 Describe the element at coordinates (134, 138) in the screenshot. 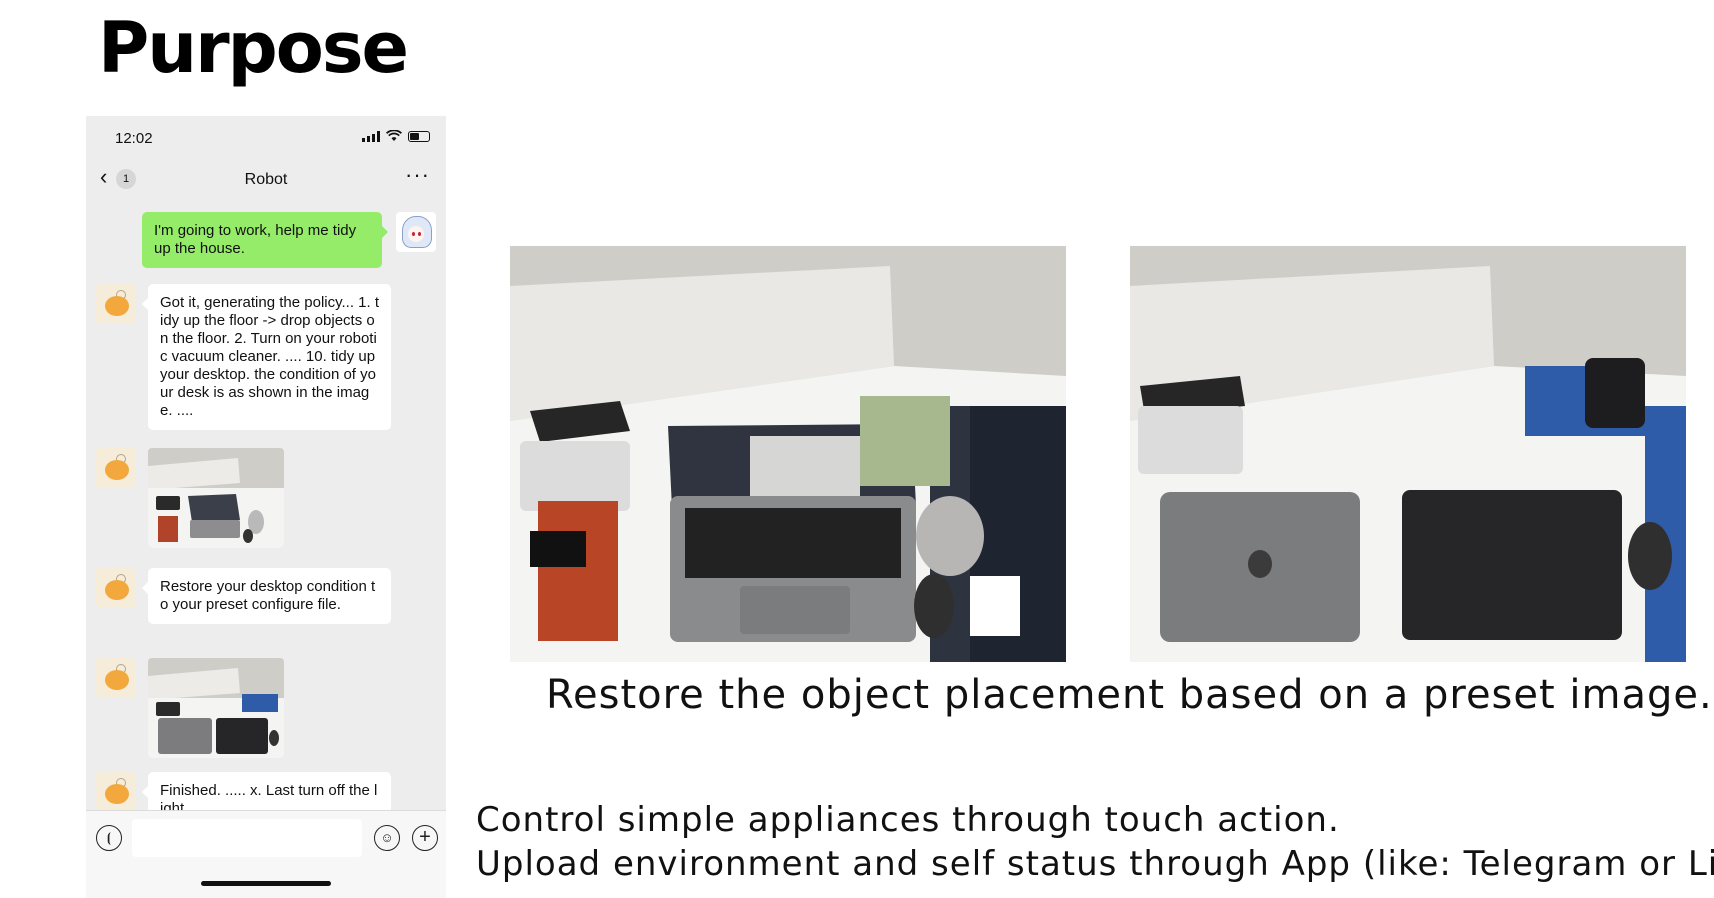

I see `status-time: 12:02` at that location.